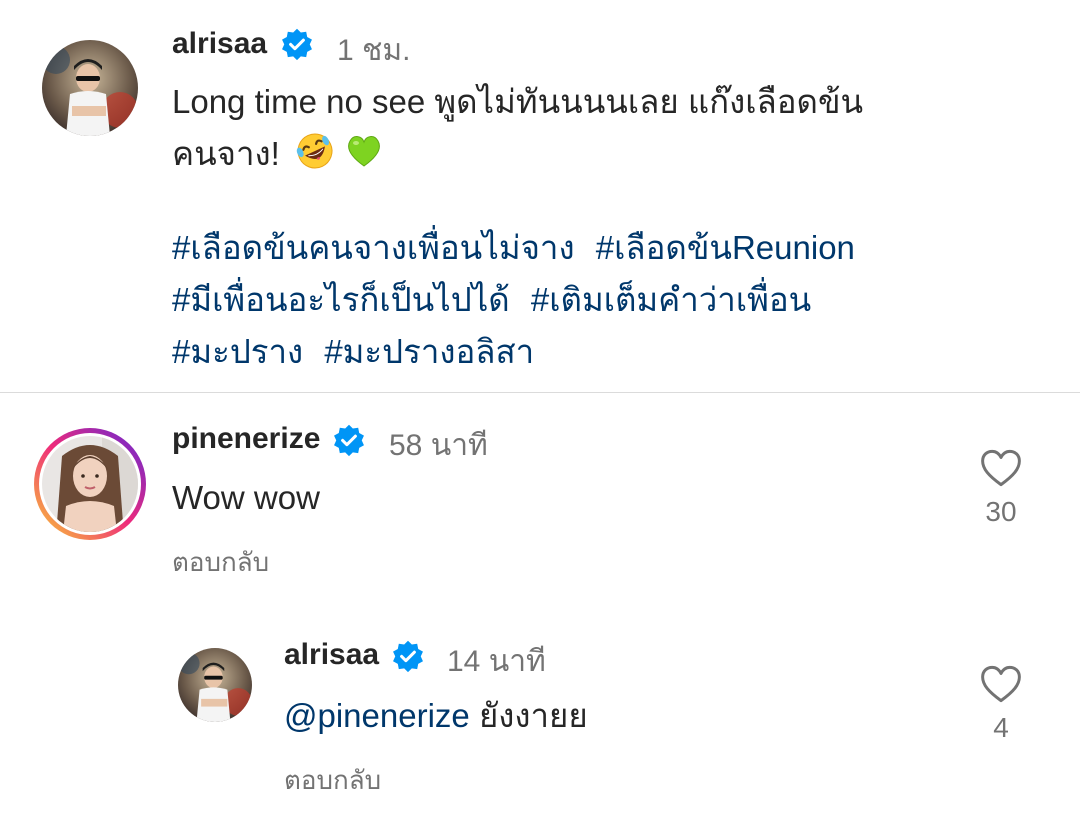 Image resolution: width=1080 pixels, height=817 pixels. Describe the element at coordinates (237, 351) in the screenshot. I see `hashtag-link: #มะปราง` at that location.